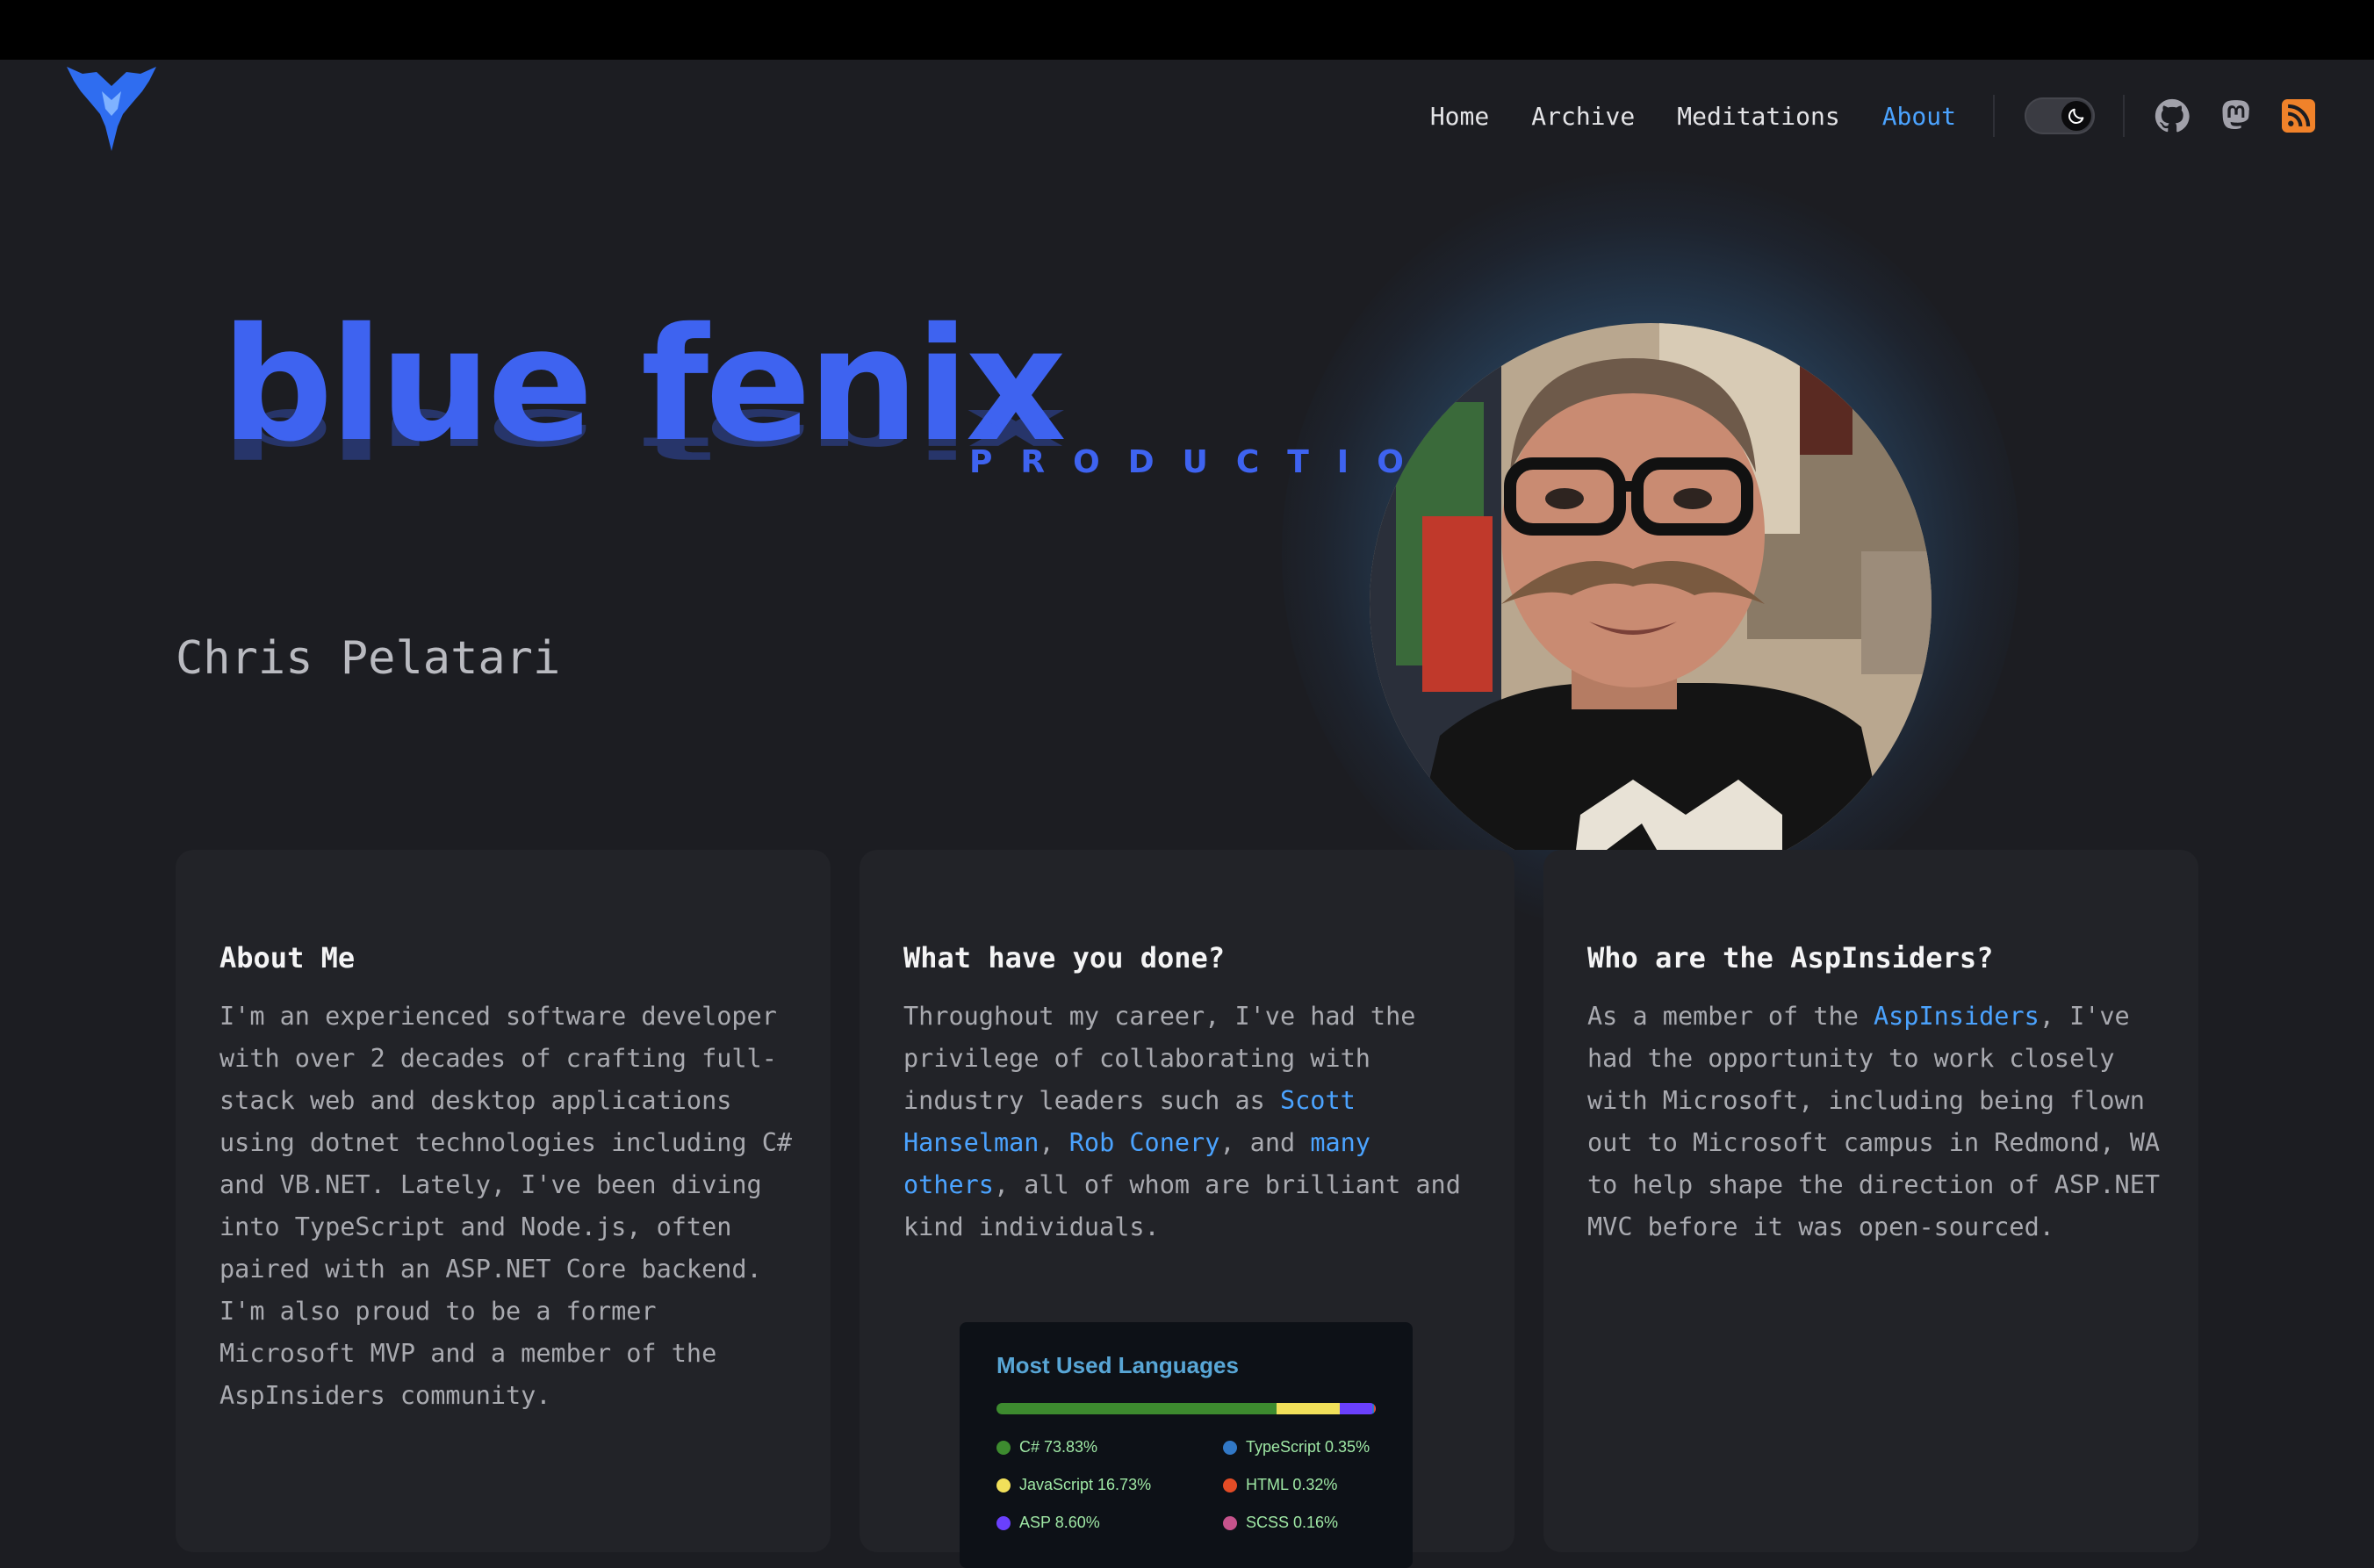  Describe the element at coordinates (1292, 1484) in the screenshot. I see `language-label: HTML 0.32%` at that location.